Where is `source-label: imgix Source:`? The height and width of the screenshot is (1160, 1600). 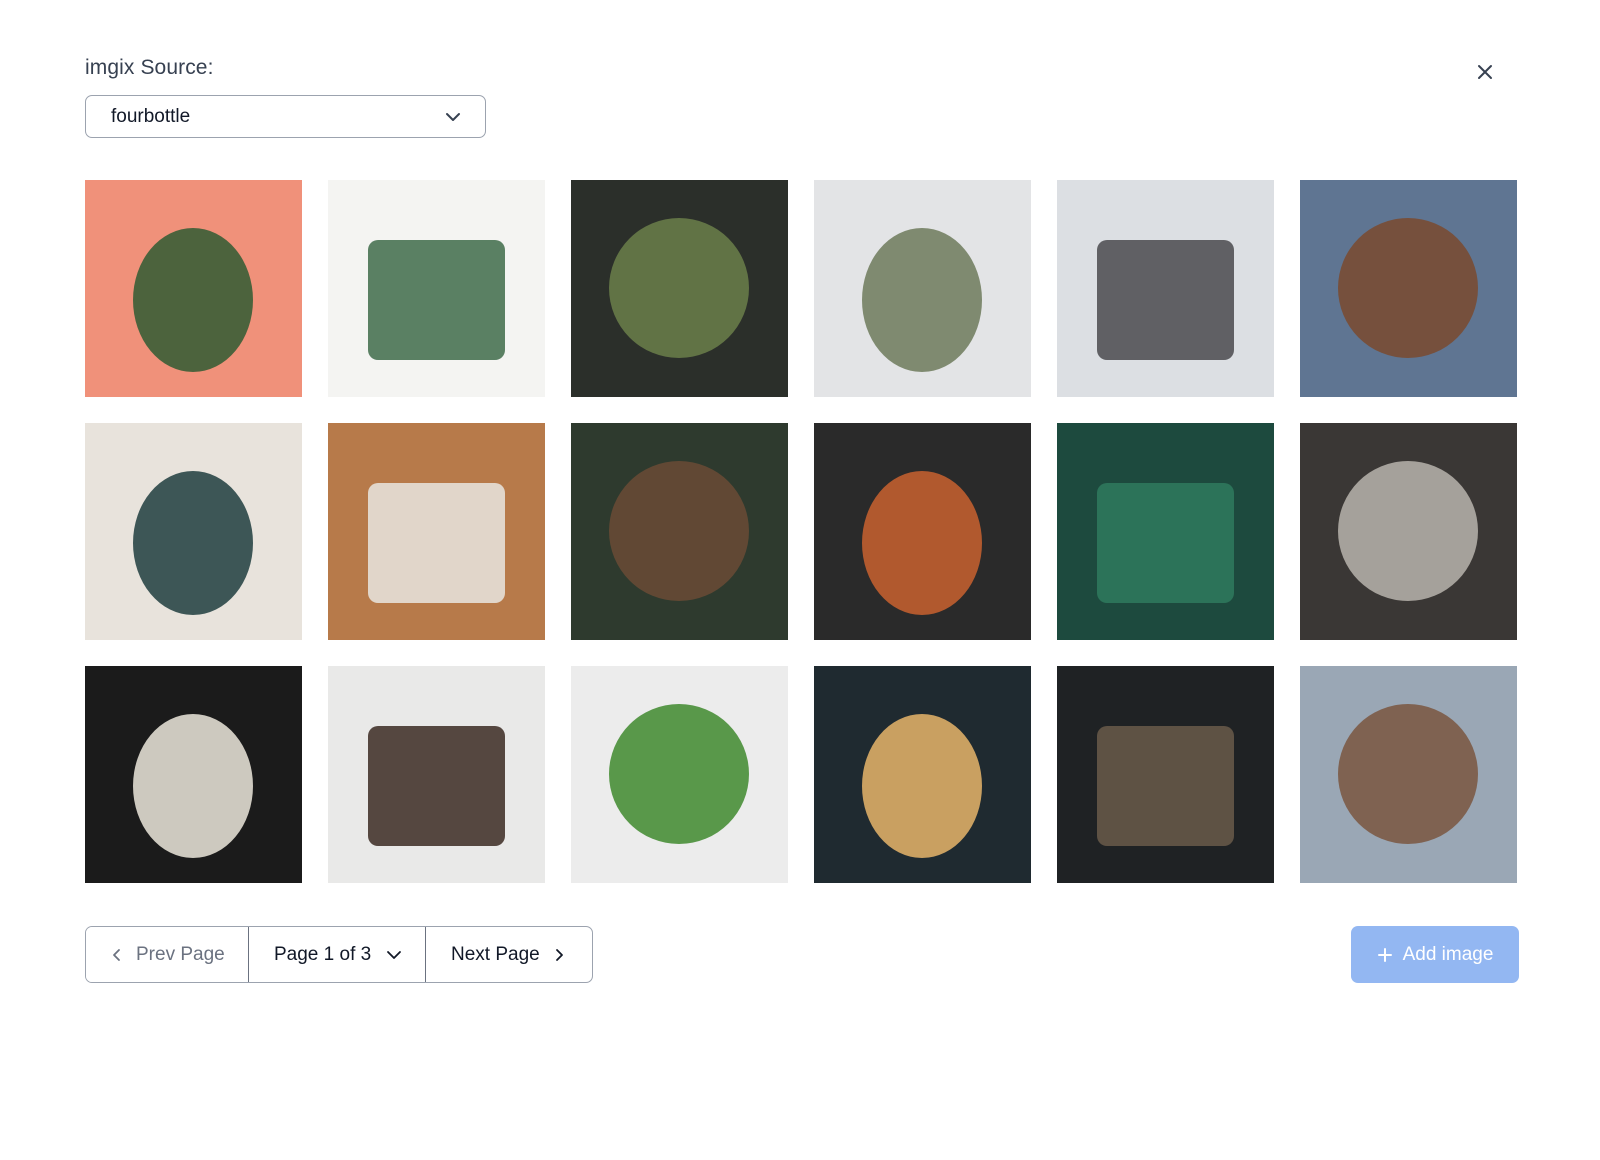
source-label: imgix Source: is located at coordinates (149, 67).